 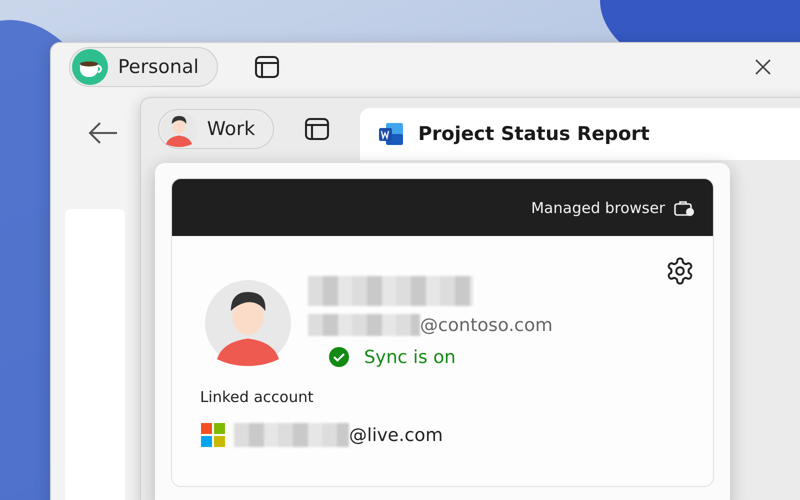 I want to click on settings-button, so click(x=680, y=271).